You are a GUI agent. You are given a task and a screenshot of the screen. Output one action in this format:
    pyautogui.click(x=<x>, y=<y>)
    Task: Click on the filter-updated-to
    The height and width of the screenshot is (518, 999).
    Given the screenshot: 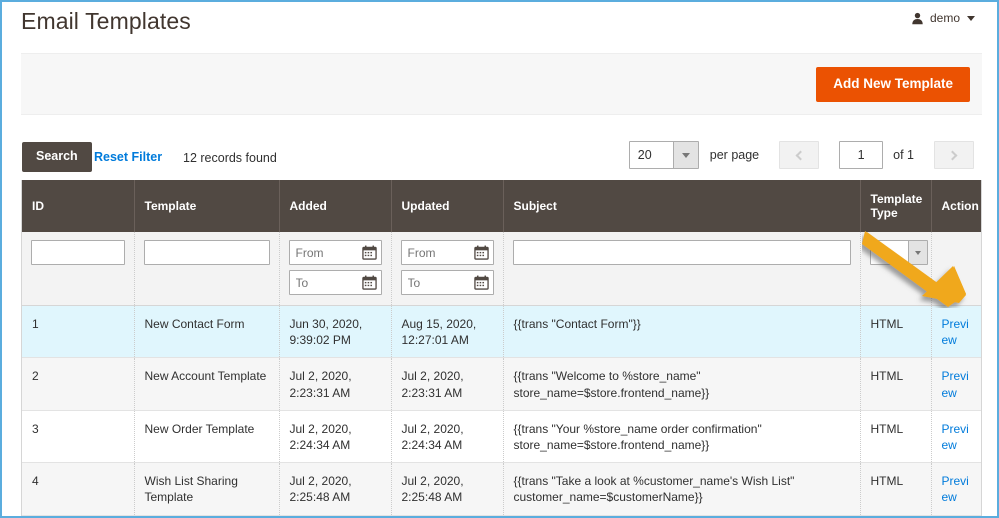 What is the action you would take?
    pyautogui.click(x=447, y=282)
    